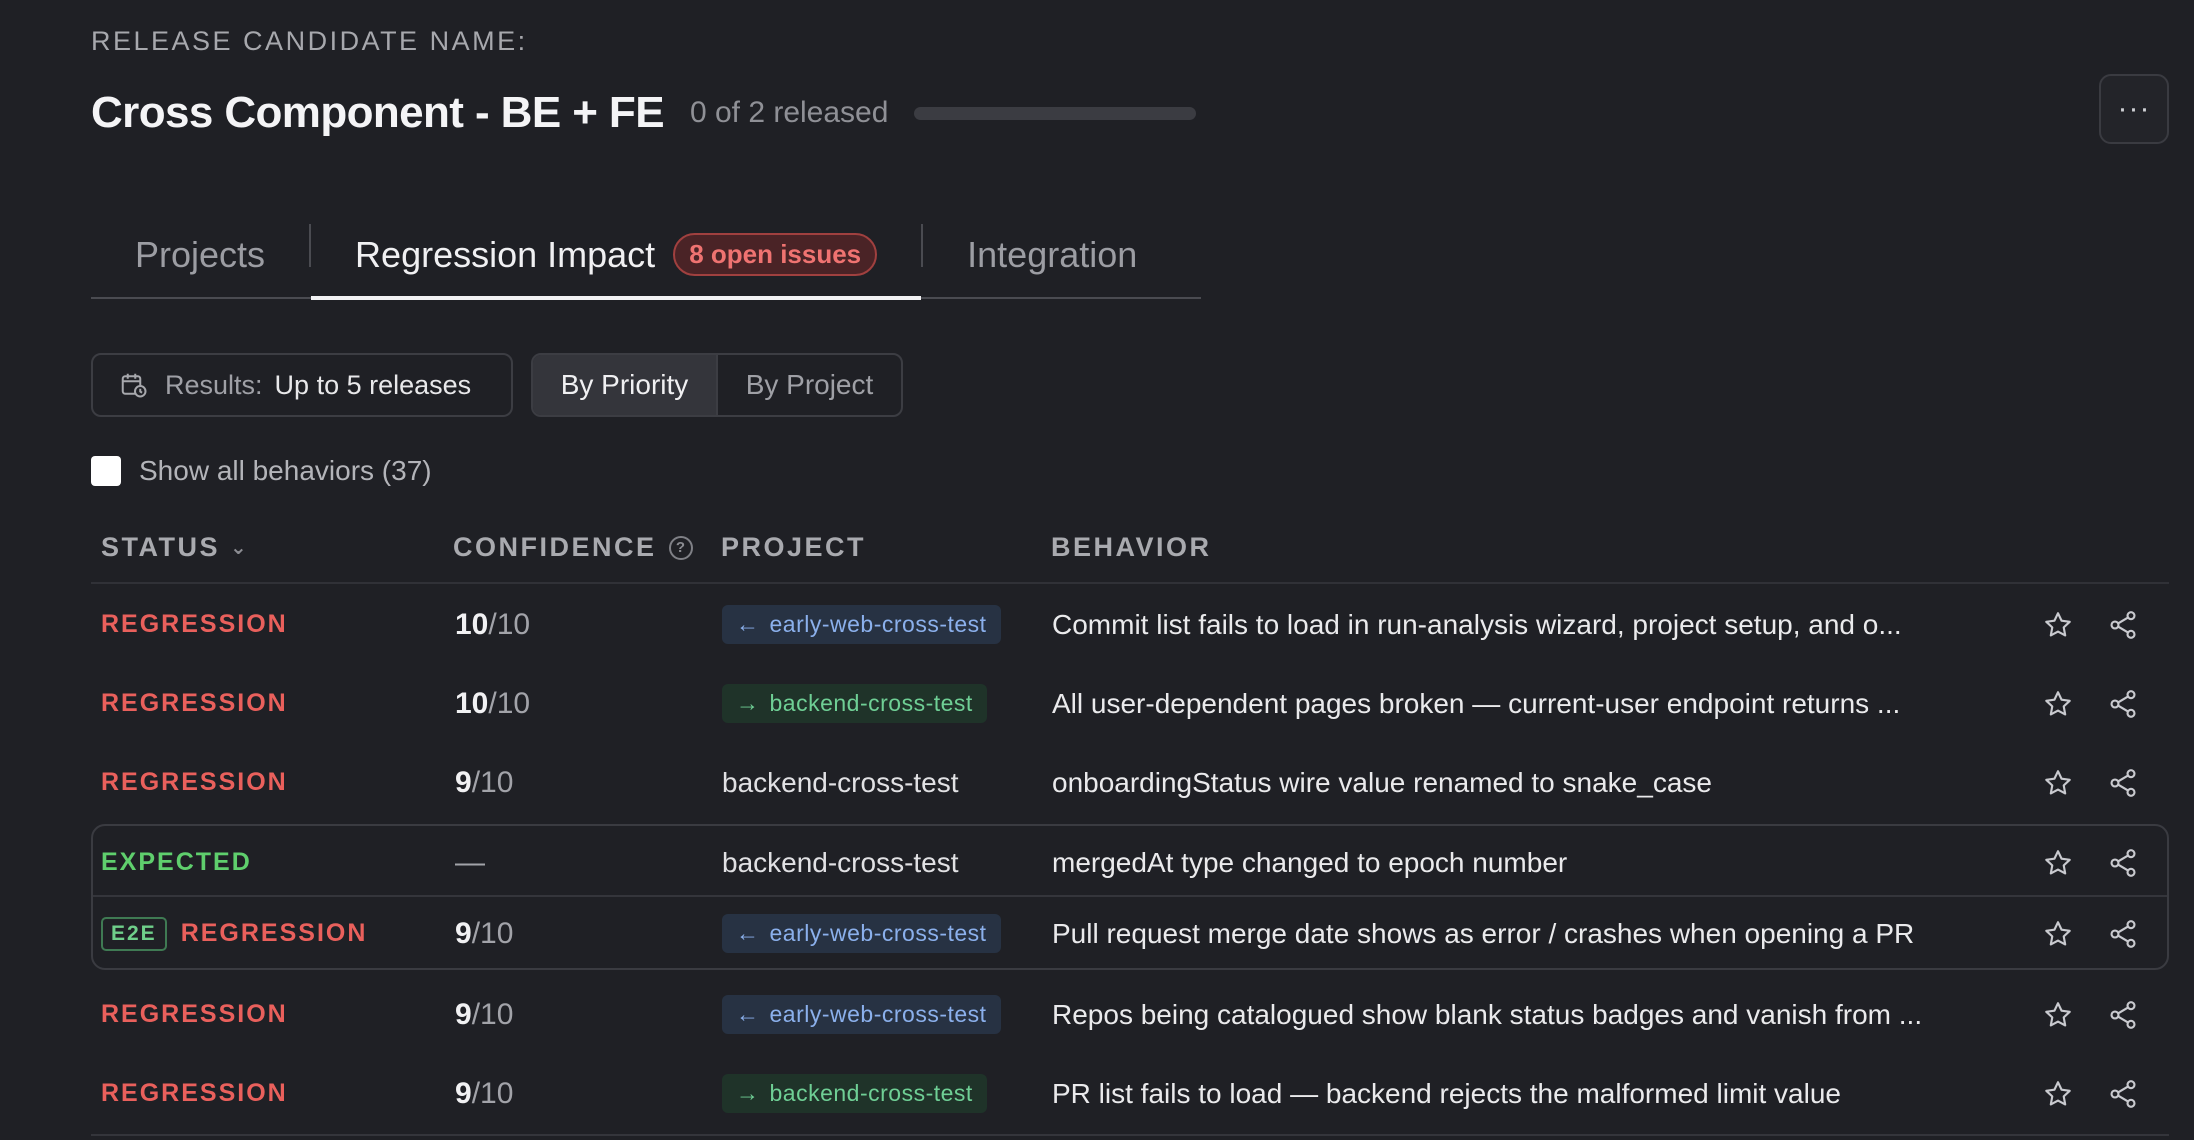  I want to click on status-header-label: STATUS, so click(160, 547).